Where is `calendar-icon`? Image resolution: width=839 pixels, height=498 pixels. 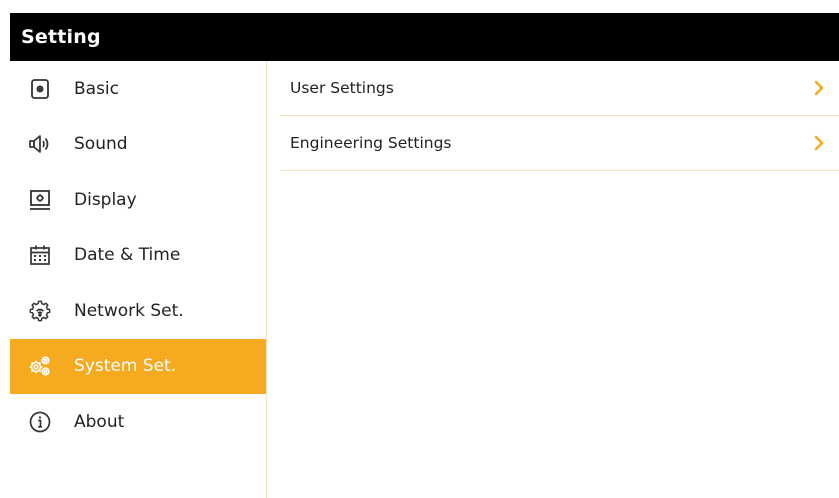
calendar-icon is located at coordinates (40, 255).